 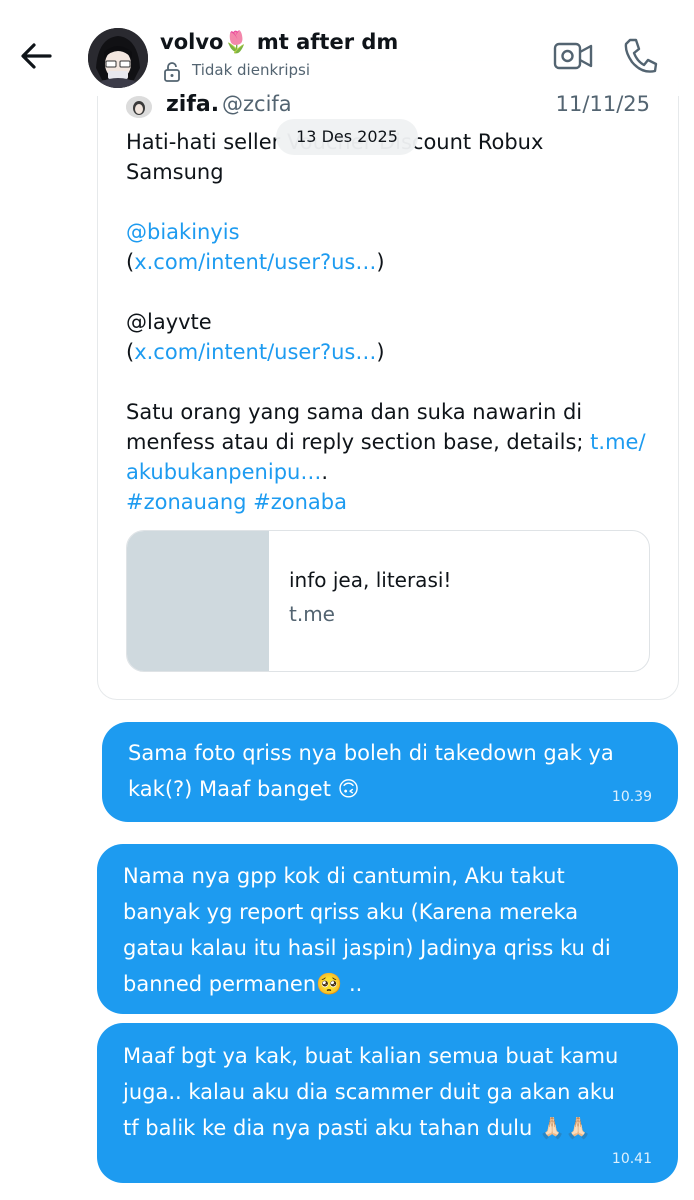 What do you see at coordinates (573, 56) in the screenshot?
I see `video-call-icon` at bounding box center [573, 56].